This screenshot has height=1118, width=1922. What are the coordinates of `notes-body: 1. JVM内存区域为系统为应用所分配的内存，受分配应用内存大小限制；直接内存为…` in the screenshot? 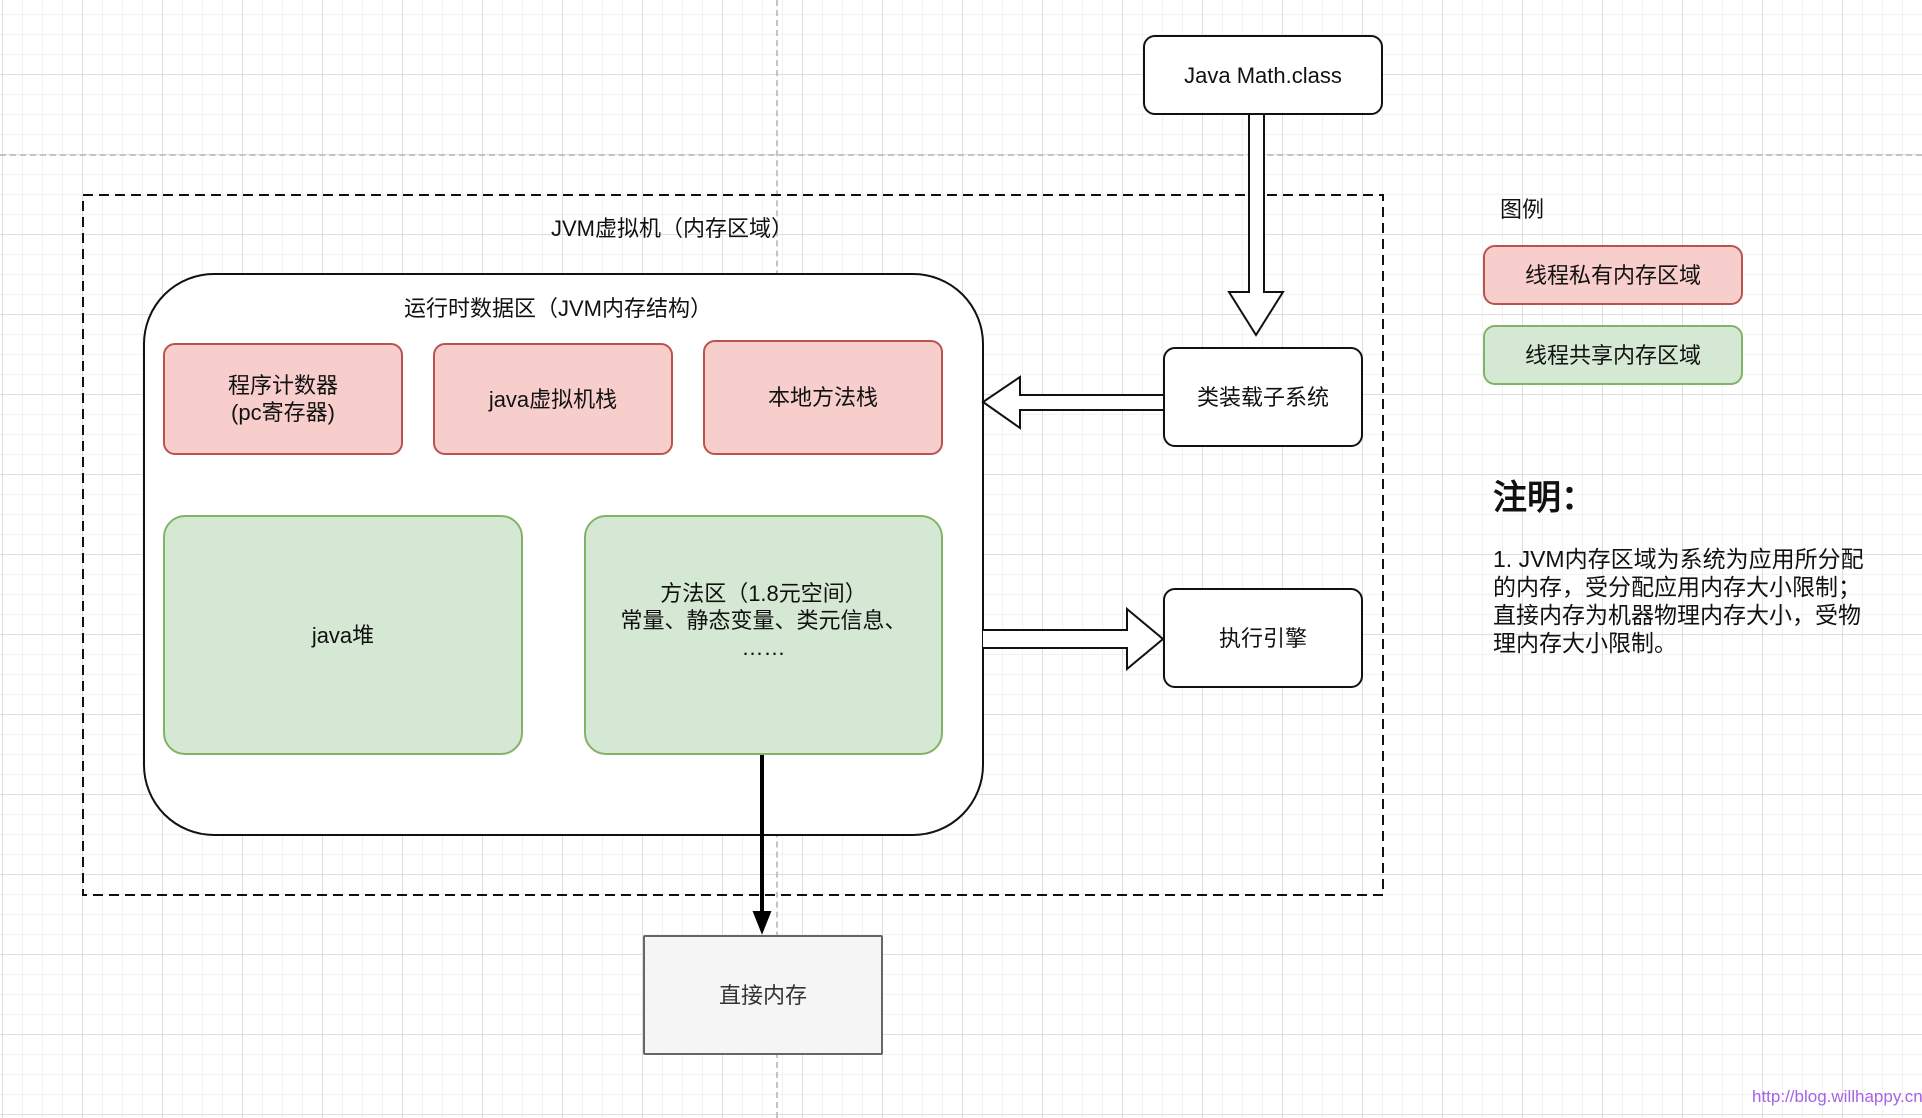 It's located at (1678, 601).